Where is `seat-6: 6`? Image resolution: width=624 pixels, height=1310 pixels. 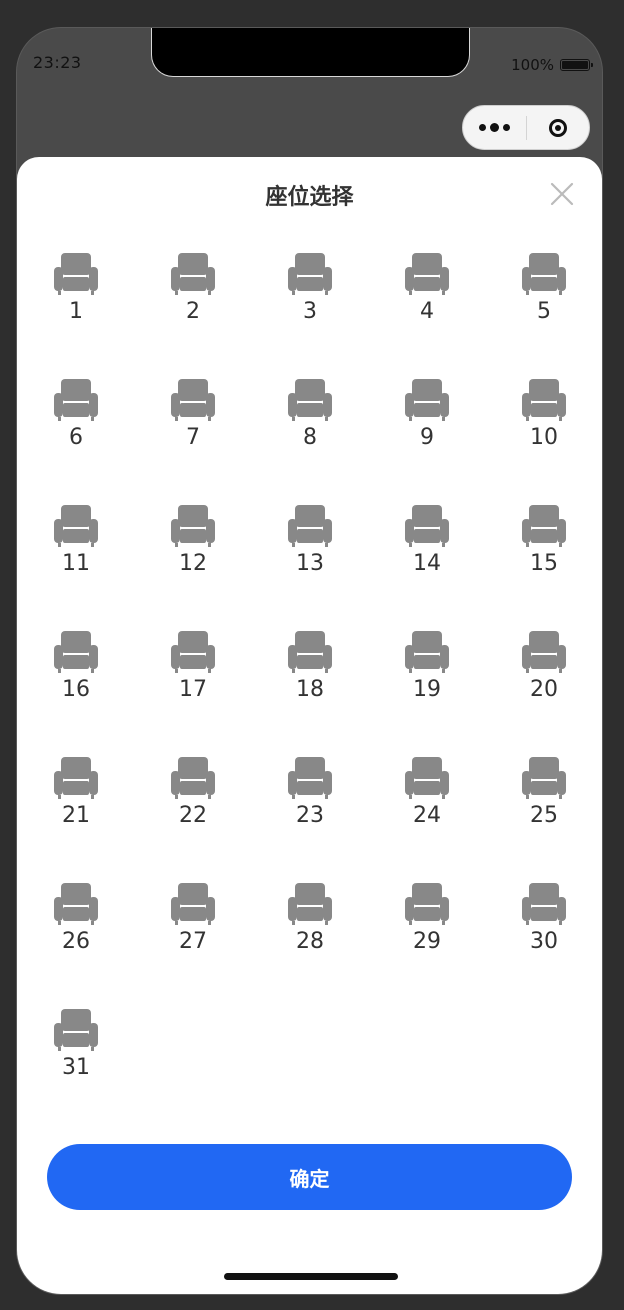
seat-6: 6 is located at coordinates (76, 417).